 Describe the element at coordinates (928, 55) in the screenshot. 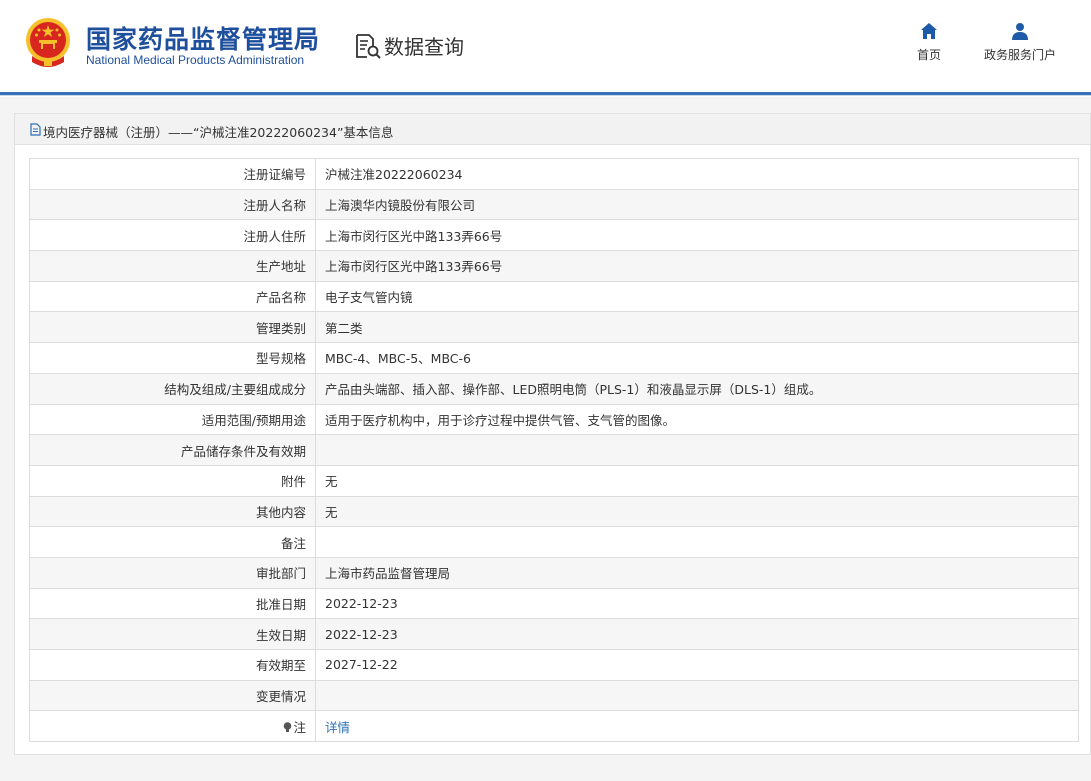

I see `nav-home-label: 首页` at that location.